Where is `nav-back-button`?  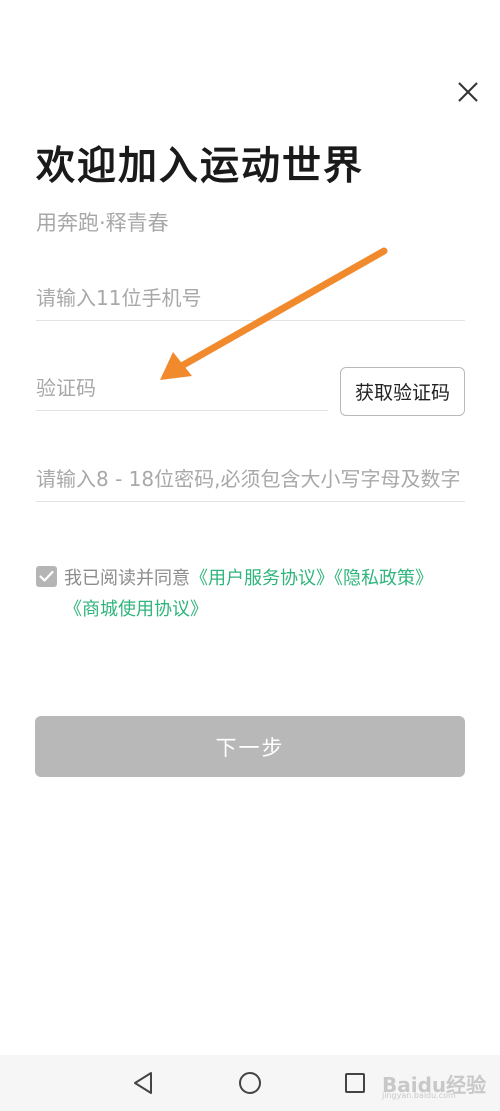 nav-back-button is located at coordinates (144, 1083).